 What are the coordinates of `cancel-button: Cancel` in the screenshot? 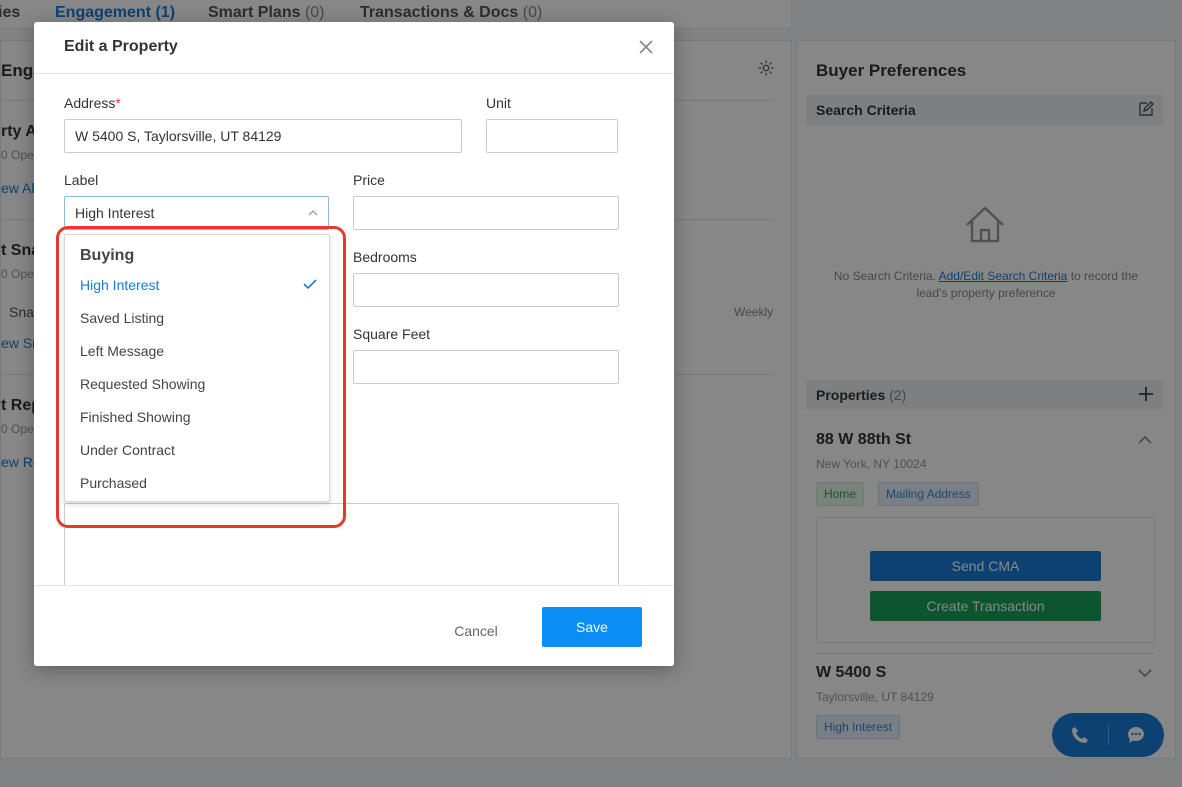 It's located at (476, 631).